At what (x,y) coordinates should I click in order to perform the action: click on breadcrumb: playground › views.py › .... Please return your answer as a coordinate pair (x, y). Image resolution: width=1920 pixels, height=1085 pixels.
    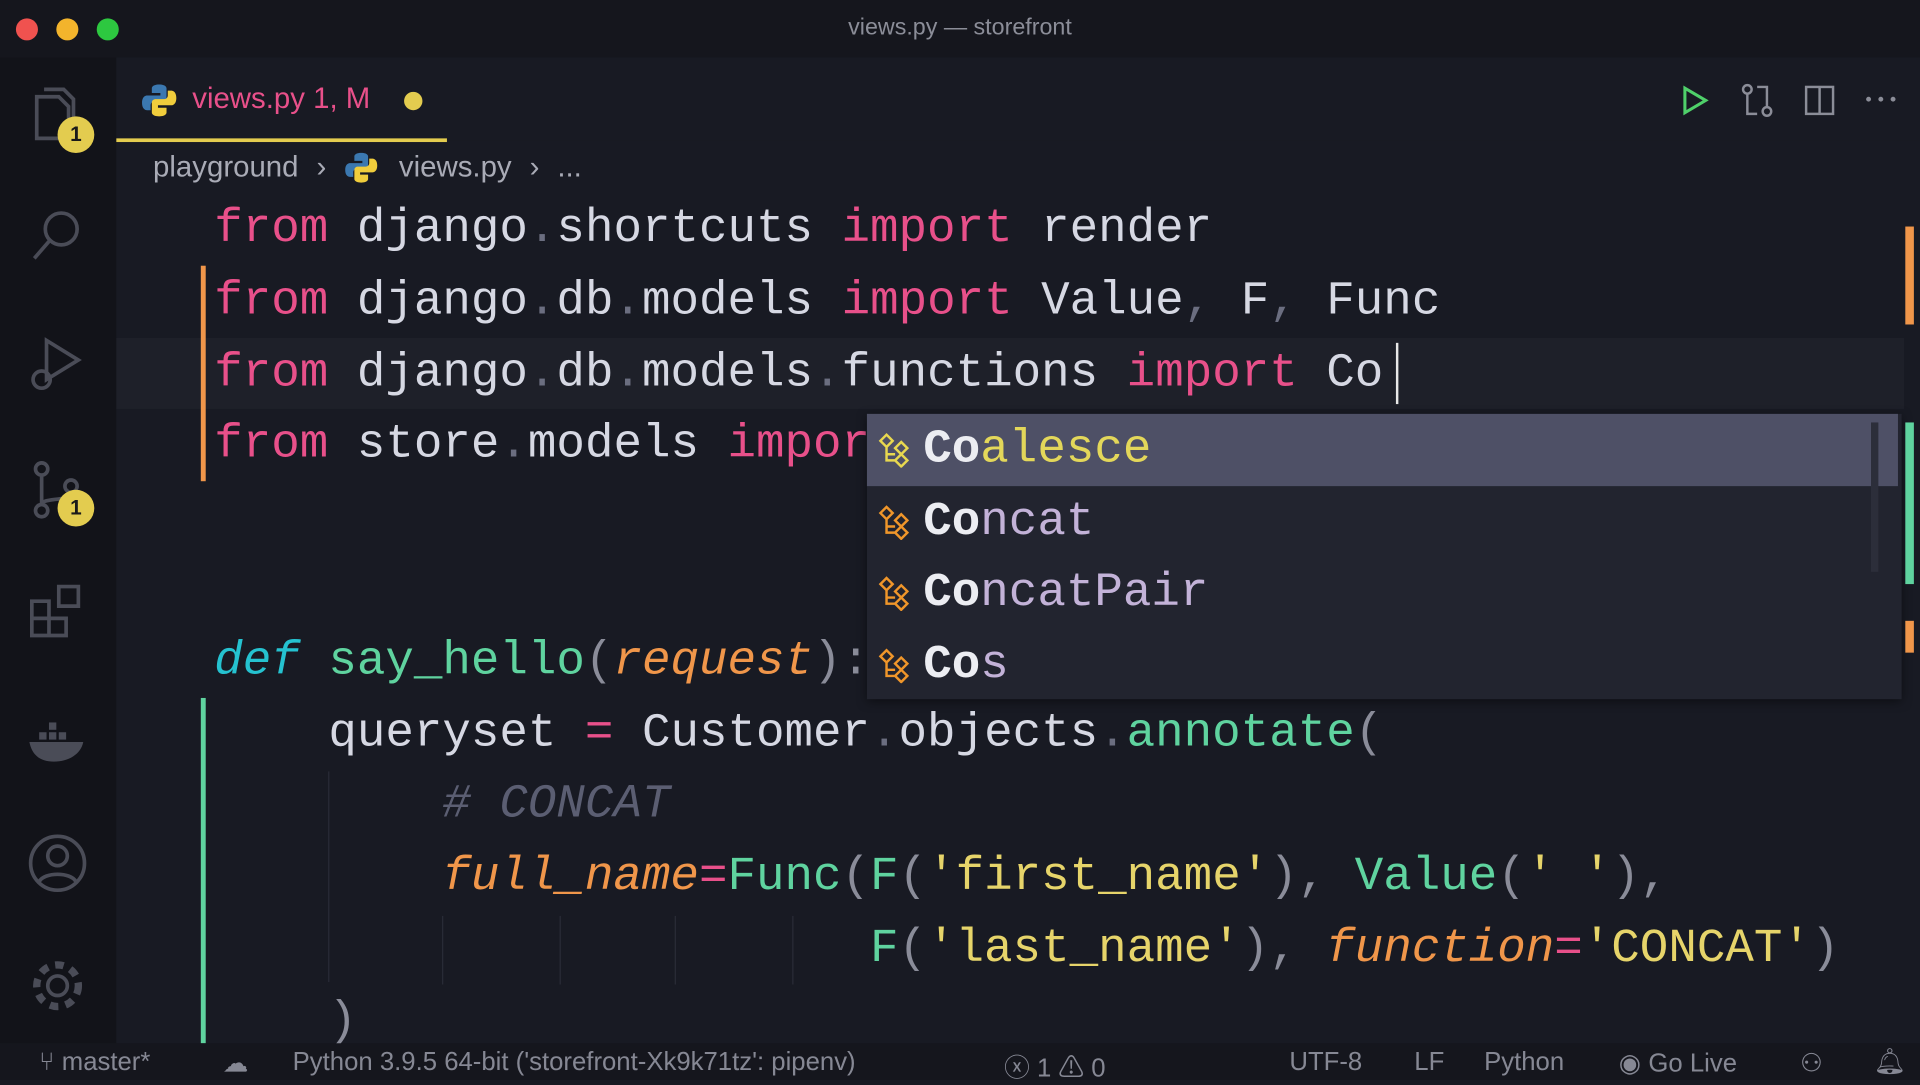
    Looking at the image, I should click on (367, 168).